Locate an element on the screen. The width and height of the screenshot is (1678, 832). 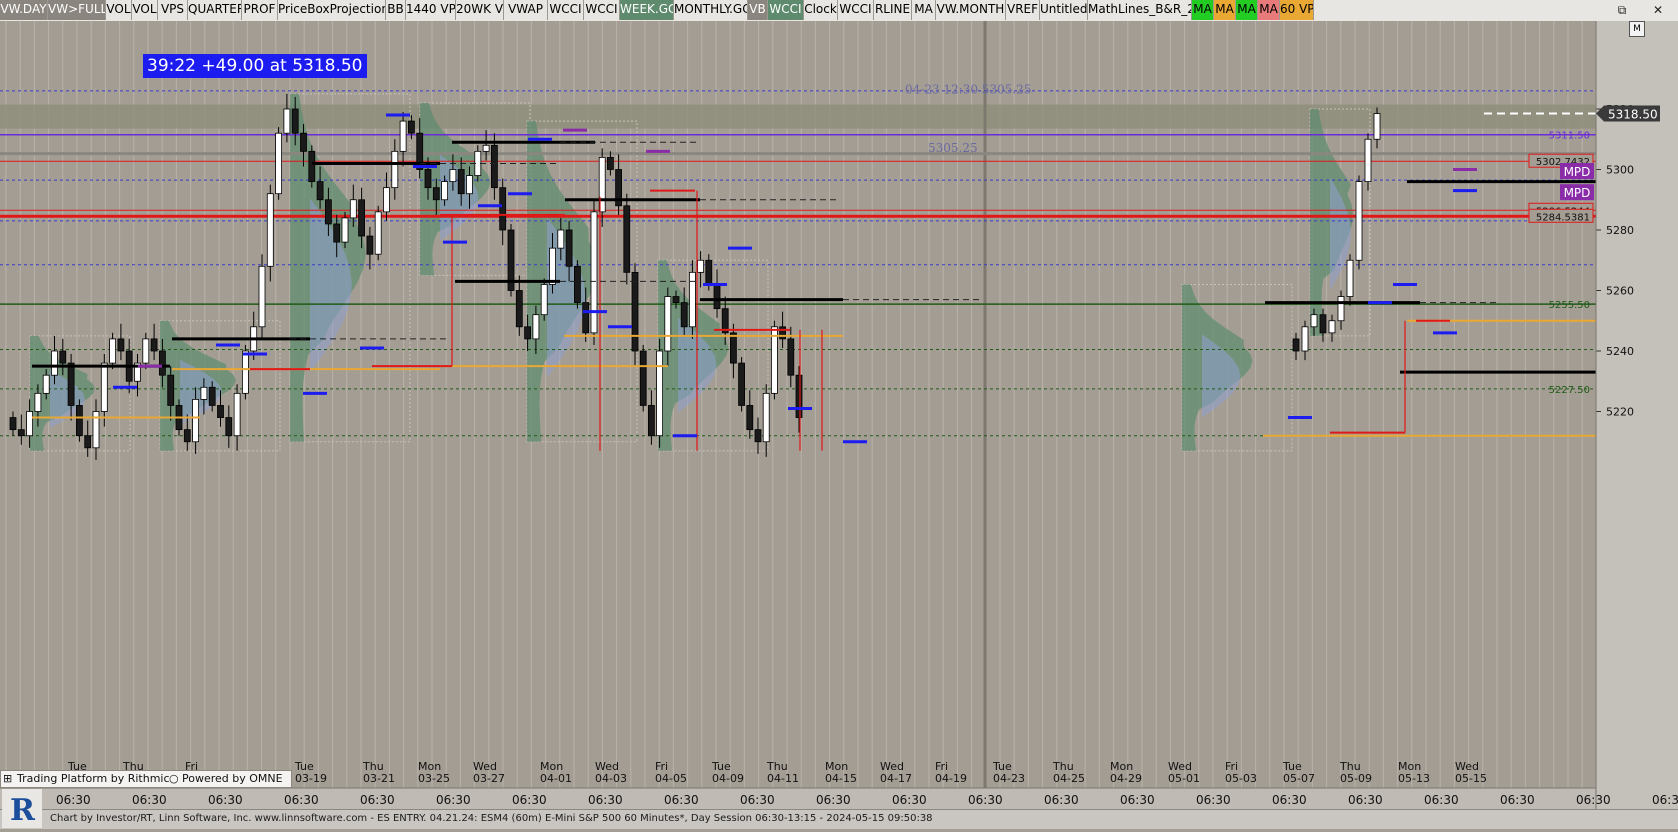
axis-tick-label: 5300 is located at coordinates (1620, 170).